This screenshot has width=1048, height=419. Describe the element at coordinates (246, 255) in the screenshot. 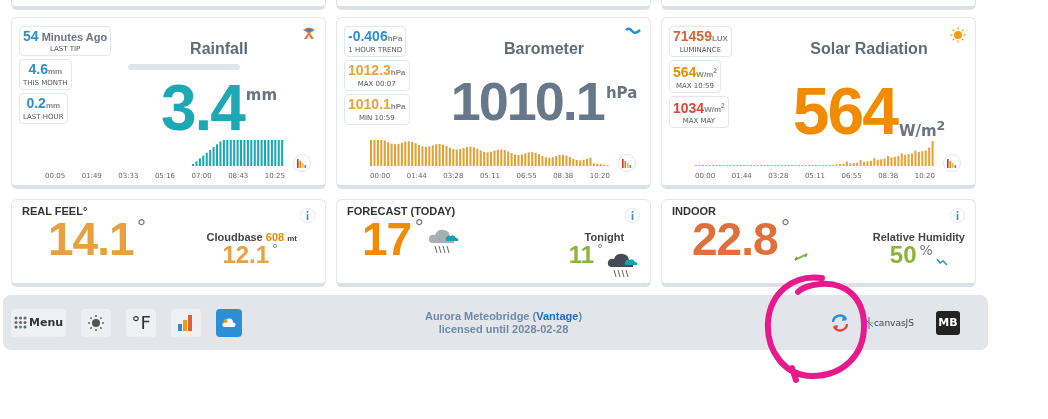

I see `side-reading: 12.1` at that location.